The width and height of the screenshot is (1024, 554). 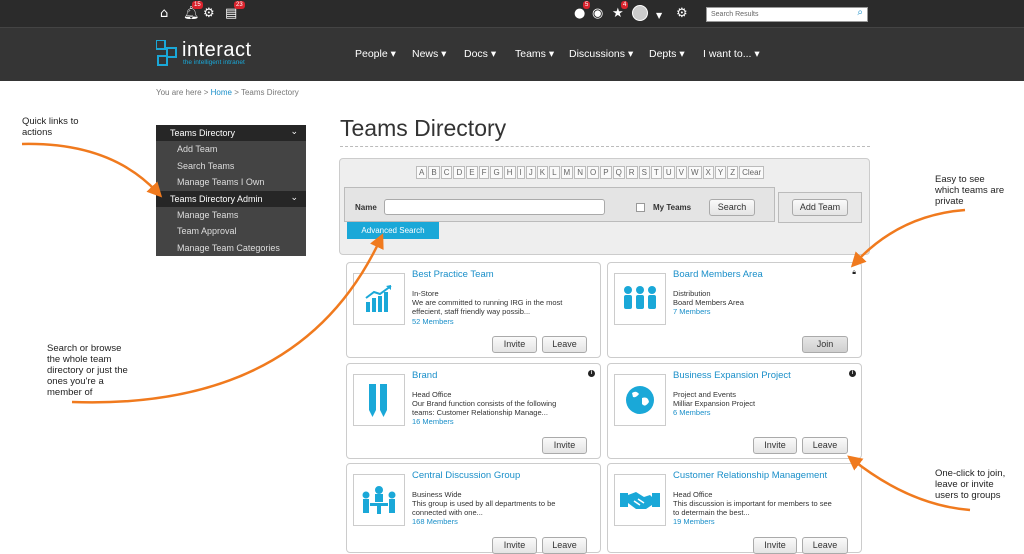 What do you see at coordinates (909, 483) in the screenshot?
I see `arrow-one-click` at bounding box center [909, 483].